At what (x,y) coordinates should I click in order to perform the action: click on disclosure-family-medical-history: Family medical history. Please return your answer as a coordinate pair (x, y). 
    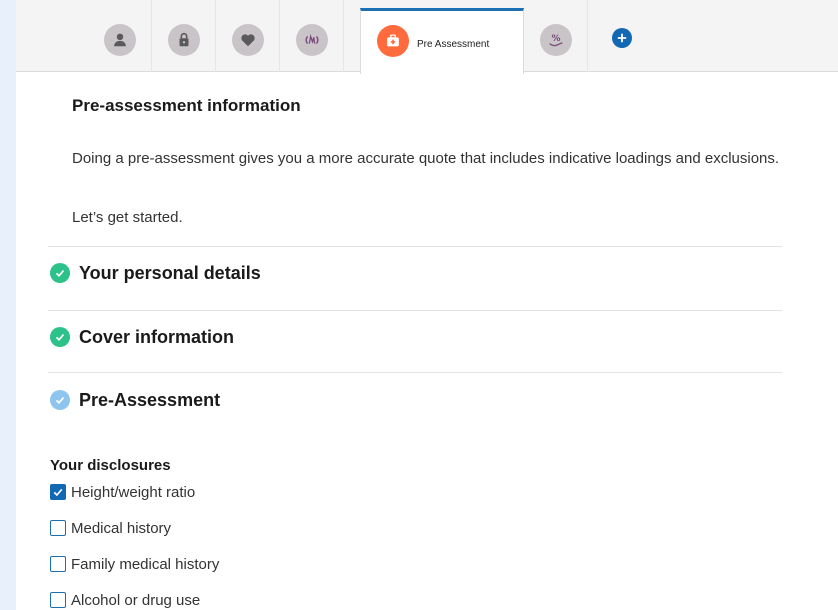
    Looking at the image, I should click on (134, 564).